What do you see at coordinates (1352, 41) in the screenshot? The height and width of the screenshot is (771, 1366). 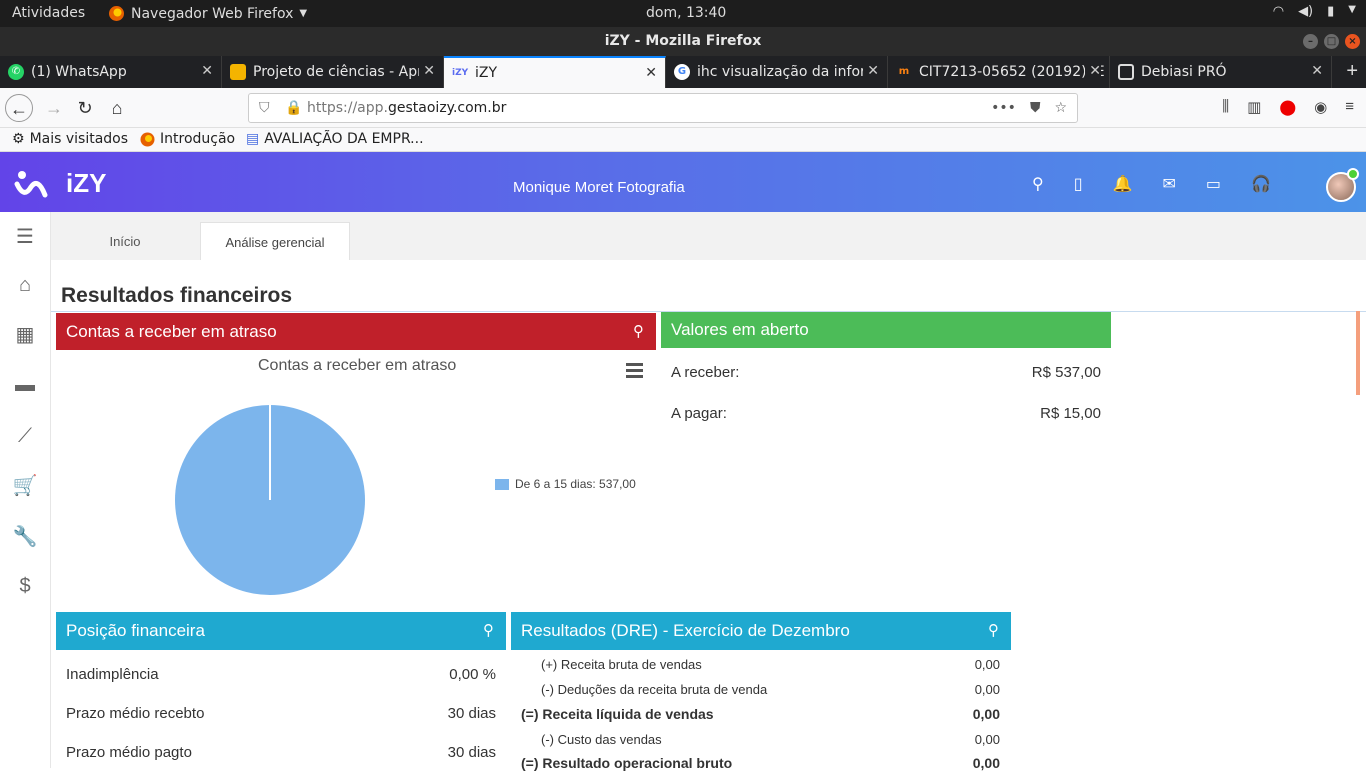 I see `close-window-button: ×` at bounding box center [1352, 41].